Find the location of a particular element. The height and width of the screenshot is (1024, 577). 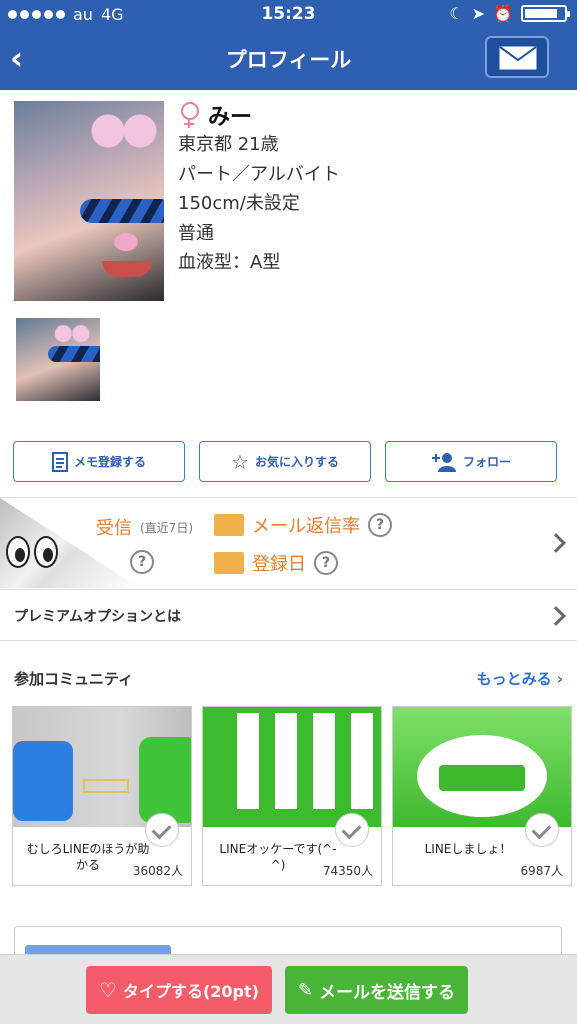

profile-thumbnail is located at coordinates (58, 359).